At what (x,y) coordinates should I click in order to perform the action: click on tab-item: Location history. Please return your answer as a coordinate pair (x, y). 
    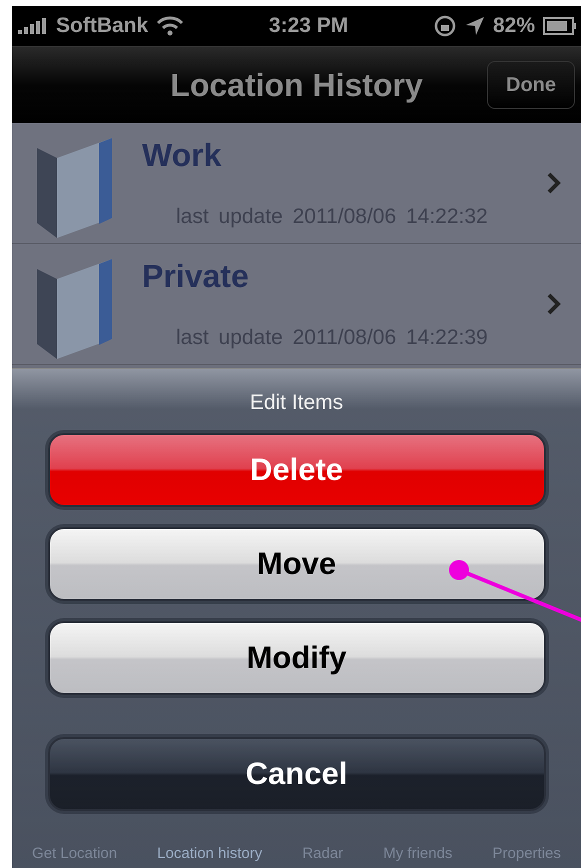
    Looking at the image, I should click on (209, 853).